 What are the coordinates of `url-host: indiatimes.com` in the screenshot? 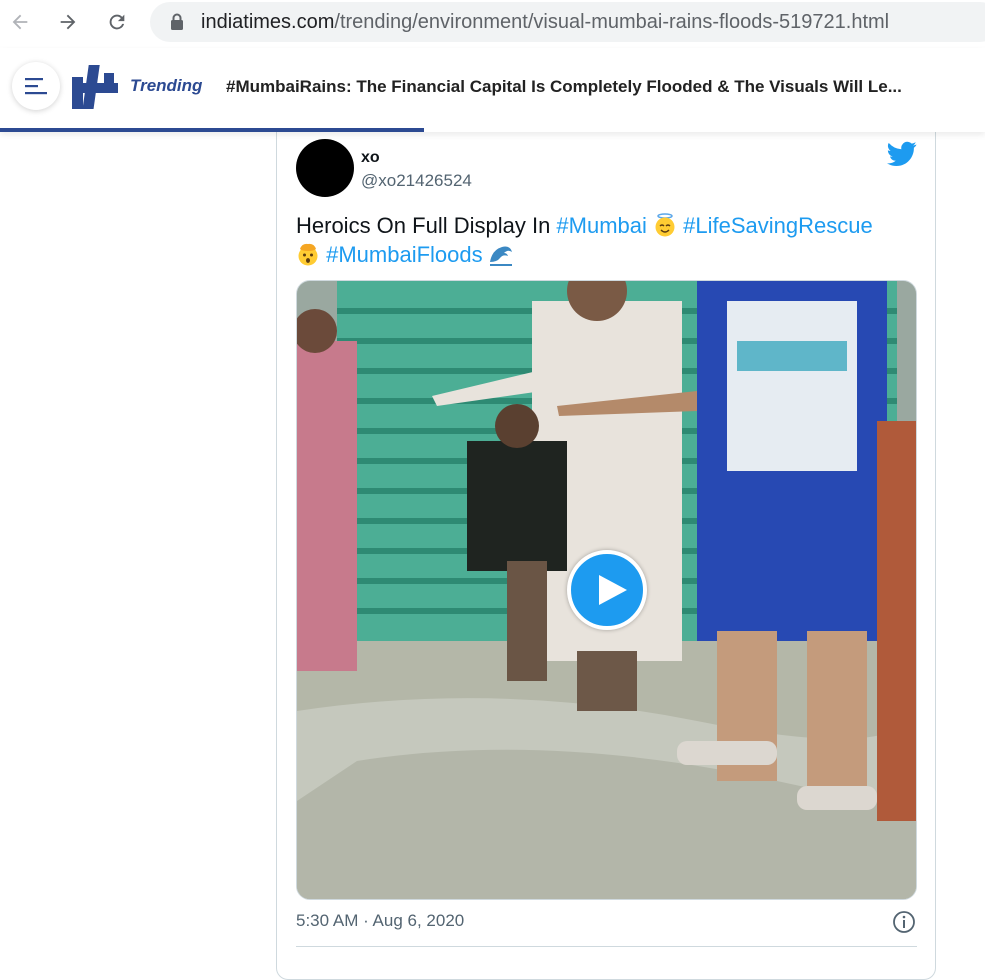 It's located at (268, 22).